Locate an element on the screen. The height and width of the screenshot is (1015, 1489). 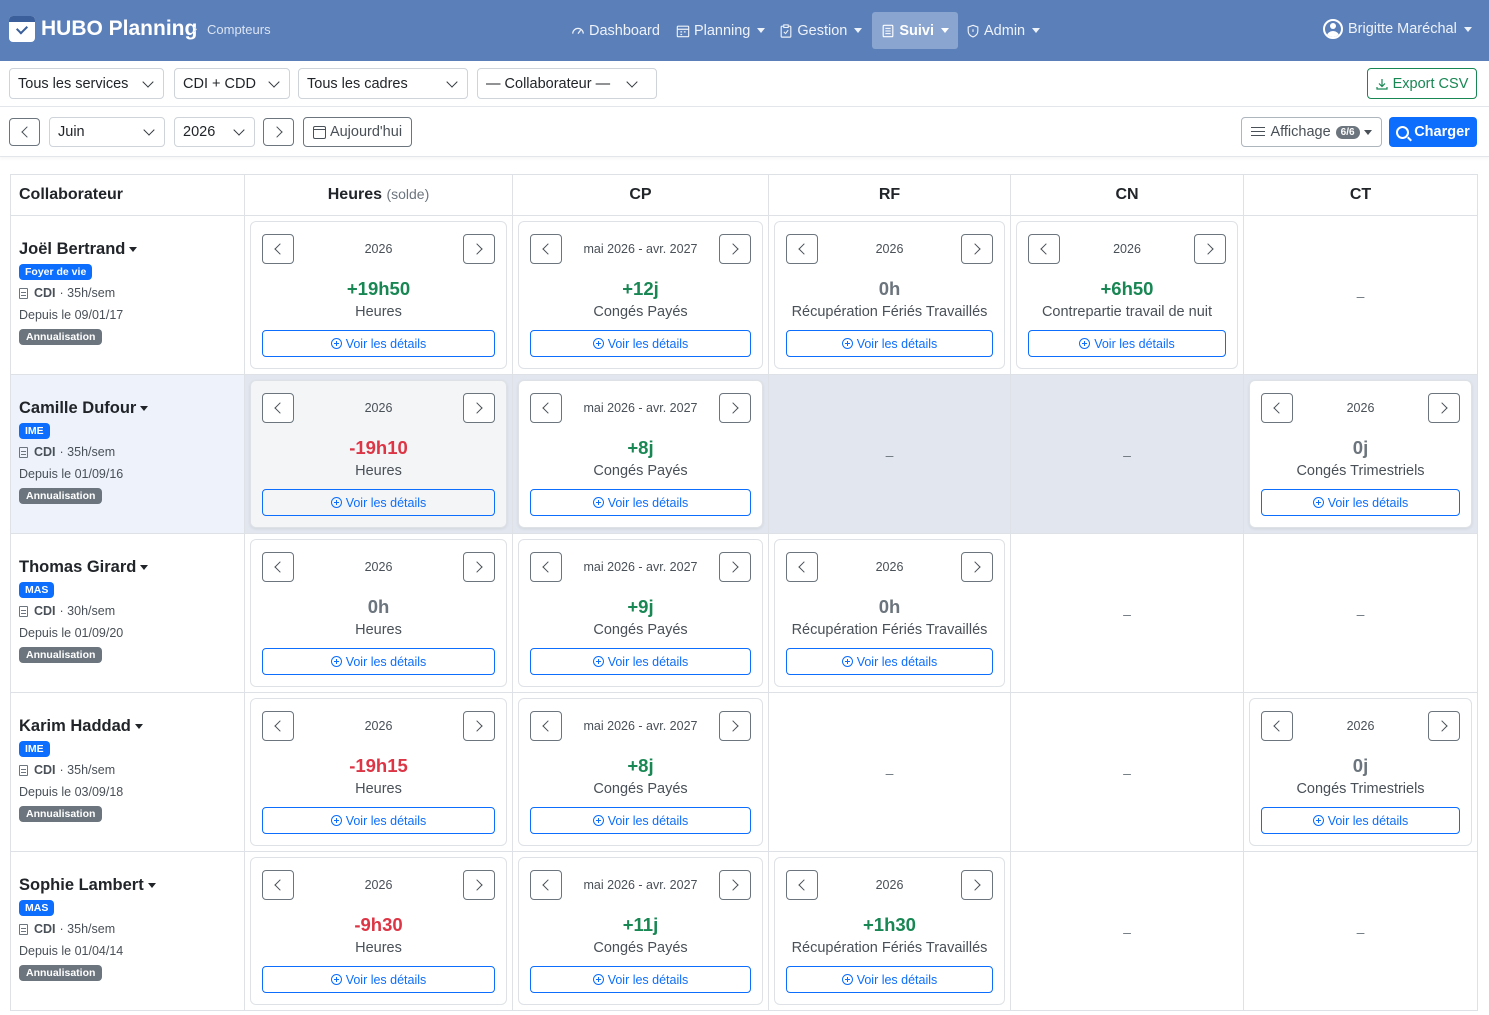
month-select: Juin is located at coordinates (107, 132).